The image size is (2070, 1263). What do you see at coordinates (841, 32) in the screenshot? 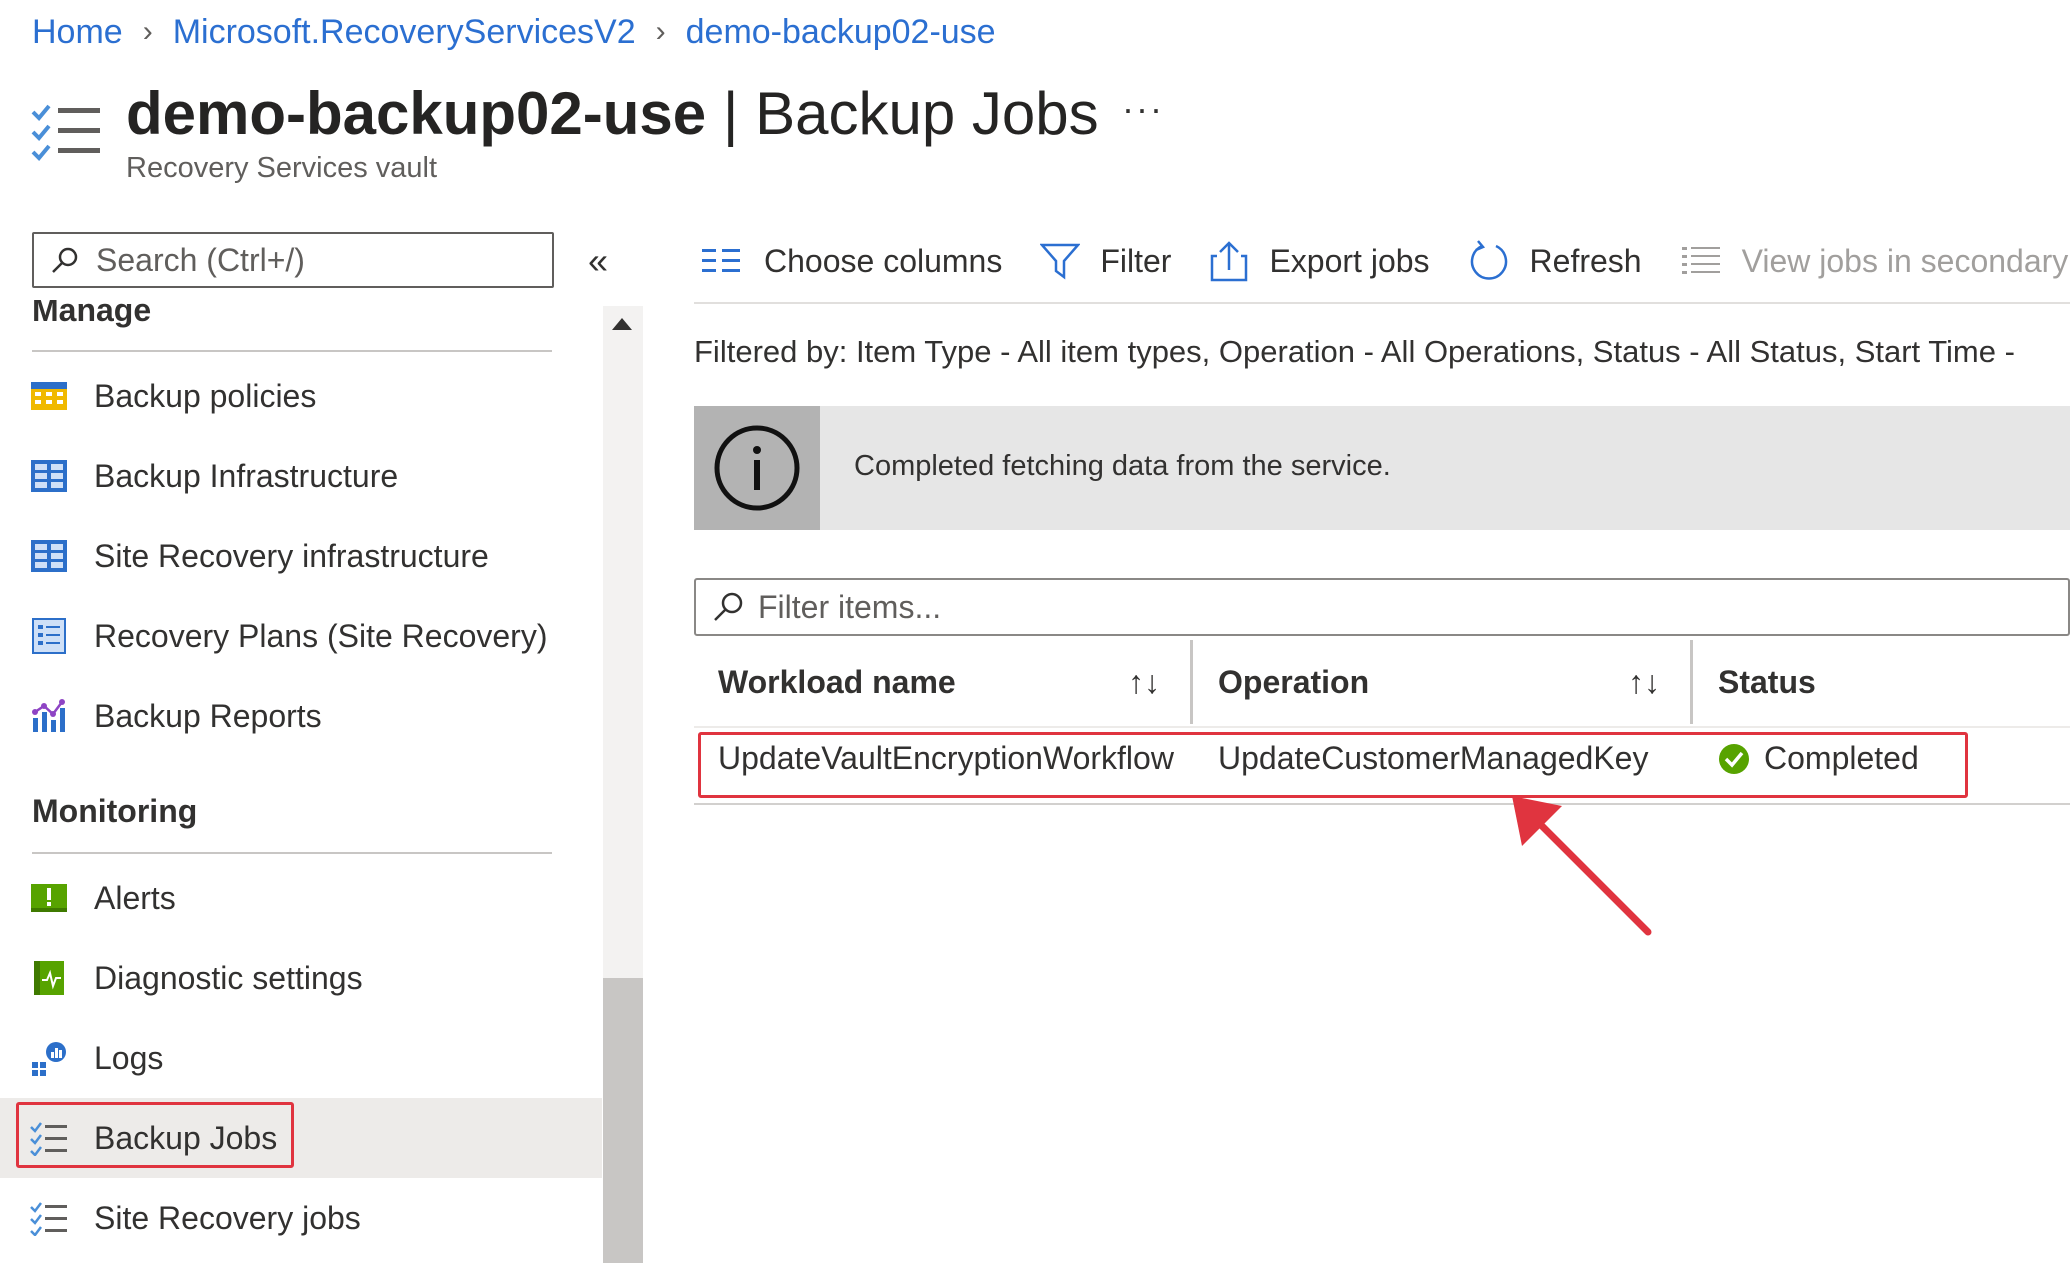
I see `breadcrumb-resource: demo-backup02-use` at bounding box center [841, 32].